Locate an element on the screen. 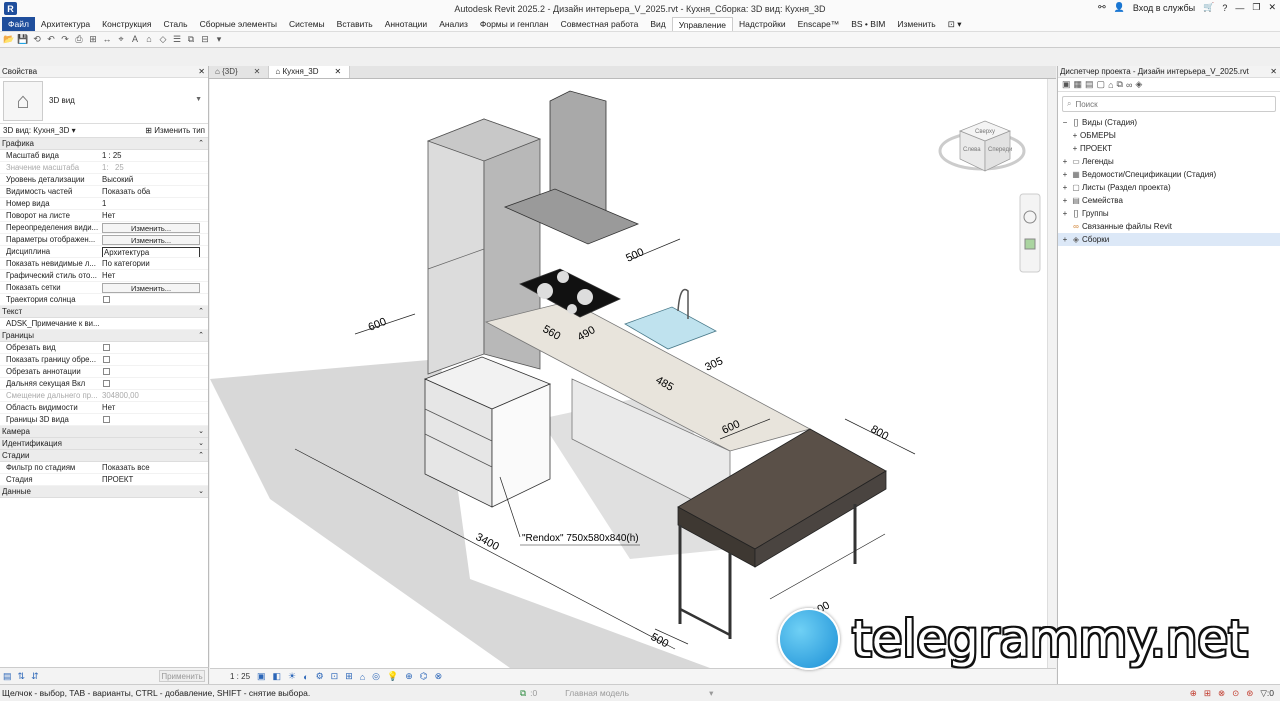 The image size is (1280, 701). assemblies-icon: ◈ is located at coordinates (1138, 84).